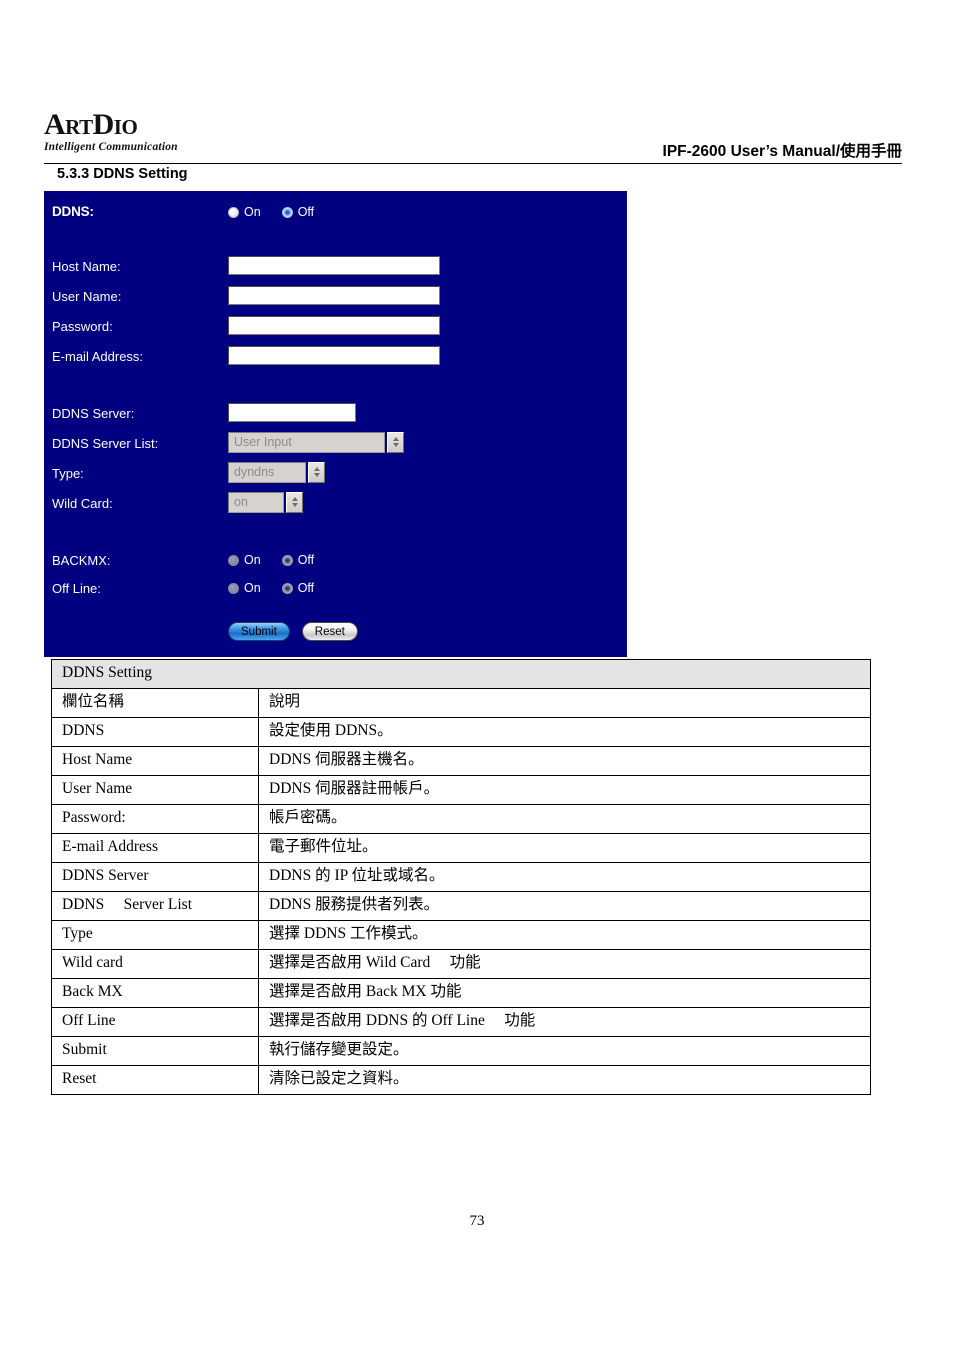  Describe the element at coordinates (564, 993) in the screenshot. I see `row-description: 選擇是否啟用 Back MX 功能` at that location.